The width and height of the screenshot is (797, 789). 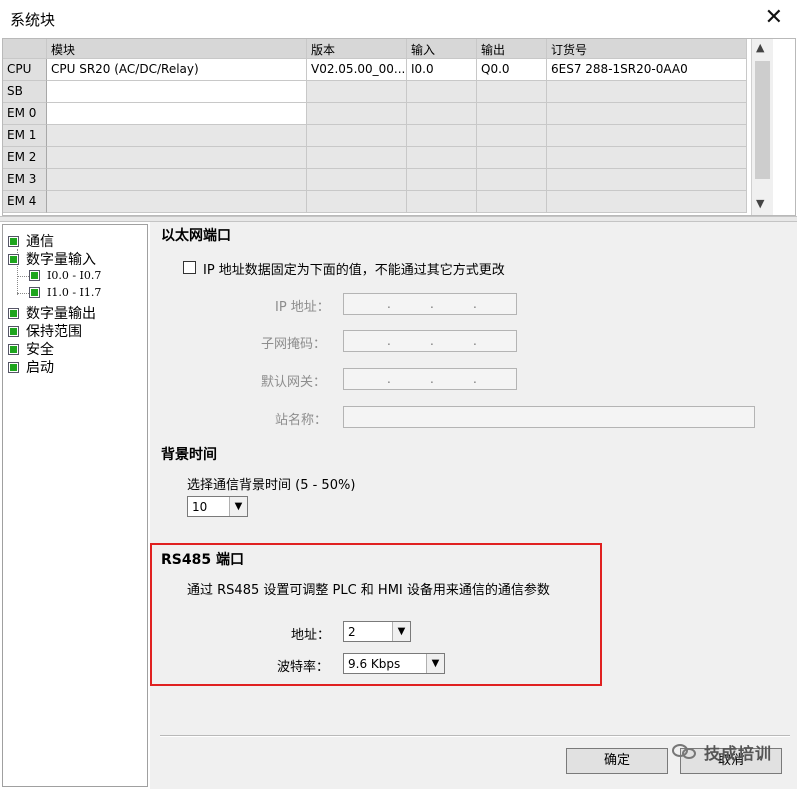 I want to click on tree-item-input-range-0: I0.0 - I0.7, so click(x=65, y=275).